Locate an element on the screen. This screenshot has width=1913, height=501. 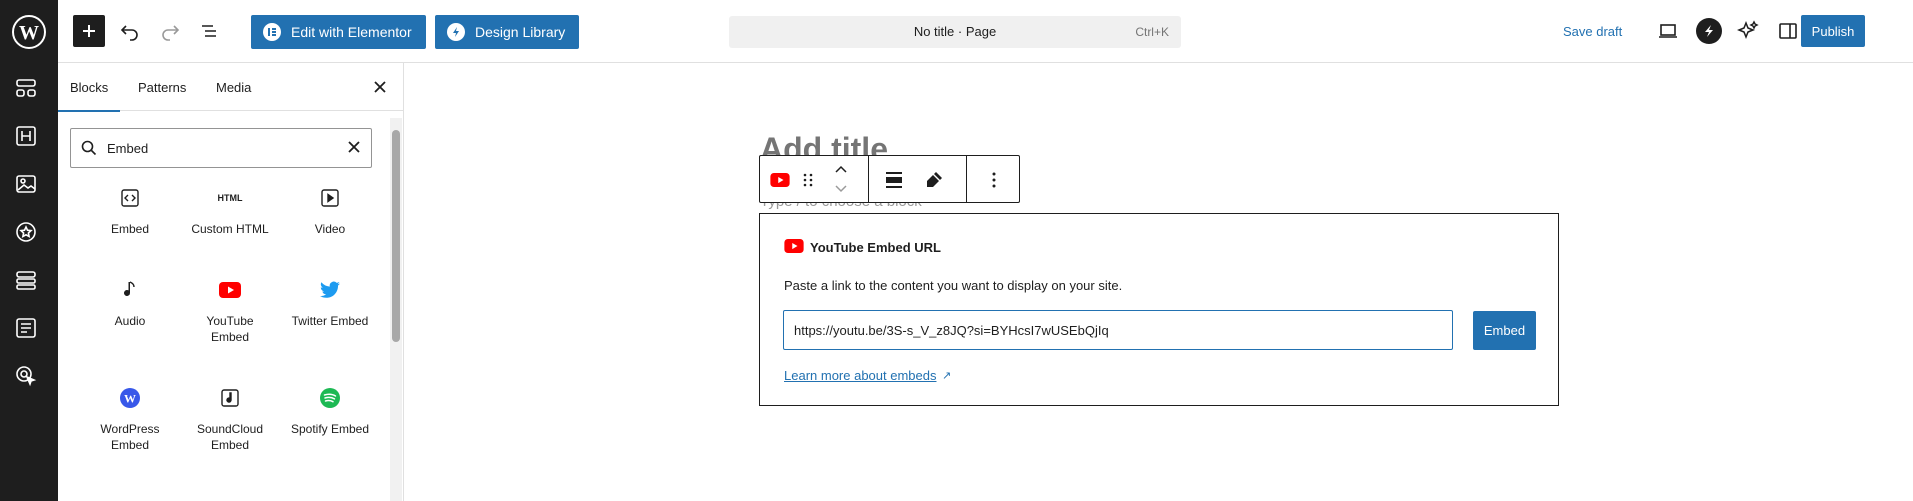
design-library-button: Design Library is located at coordinates (507, 32).